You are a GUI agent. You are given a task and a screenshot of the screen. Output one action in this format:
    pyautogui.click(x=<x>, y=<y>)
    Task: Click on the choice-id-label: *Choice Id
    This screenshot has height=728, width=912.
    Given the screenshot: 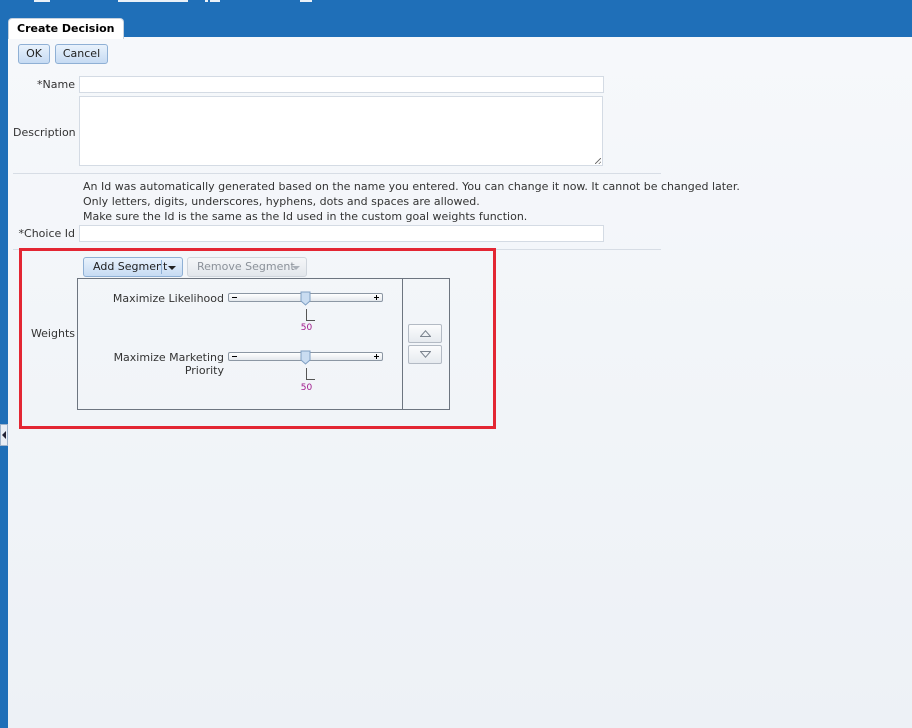 What is the action you would take?
    pyautogui.click(x=44, y=233)
    